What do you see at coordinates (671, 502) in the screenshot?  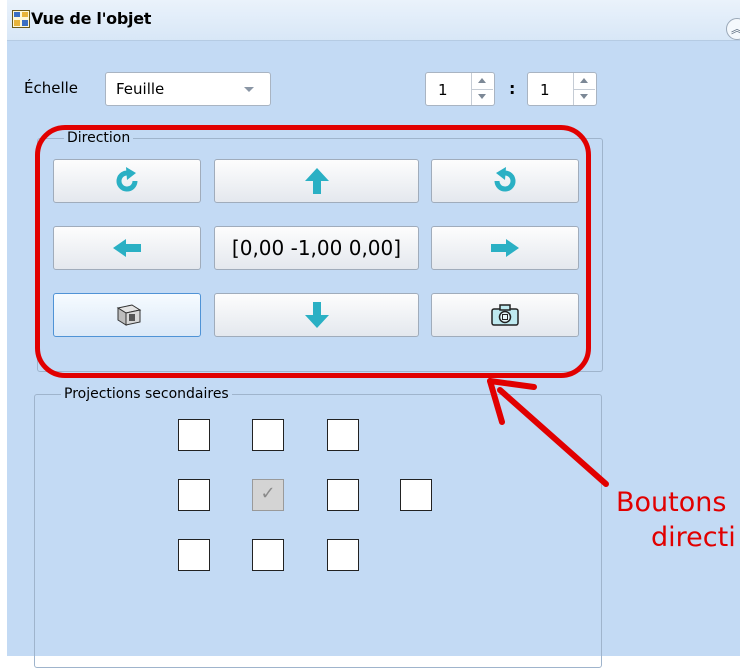 I see `annotation-line-1: Boutons` at bounding box center [671, 502].